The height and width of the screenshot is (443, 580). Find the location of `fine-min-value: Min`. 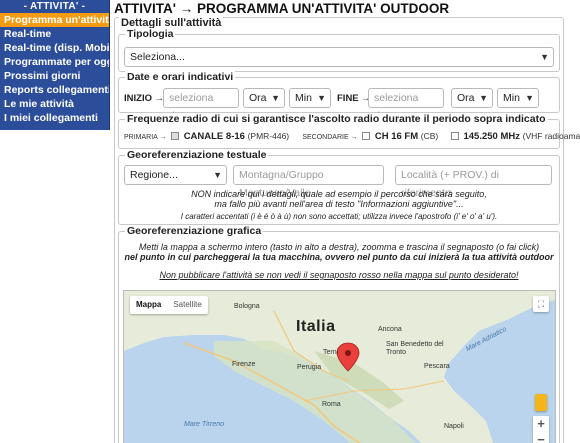

fine-min-value: Min is located at coordinates (511, 98).